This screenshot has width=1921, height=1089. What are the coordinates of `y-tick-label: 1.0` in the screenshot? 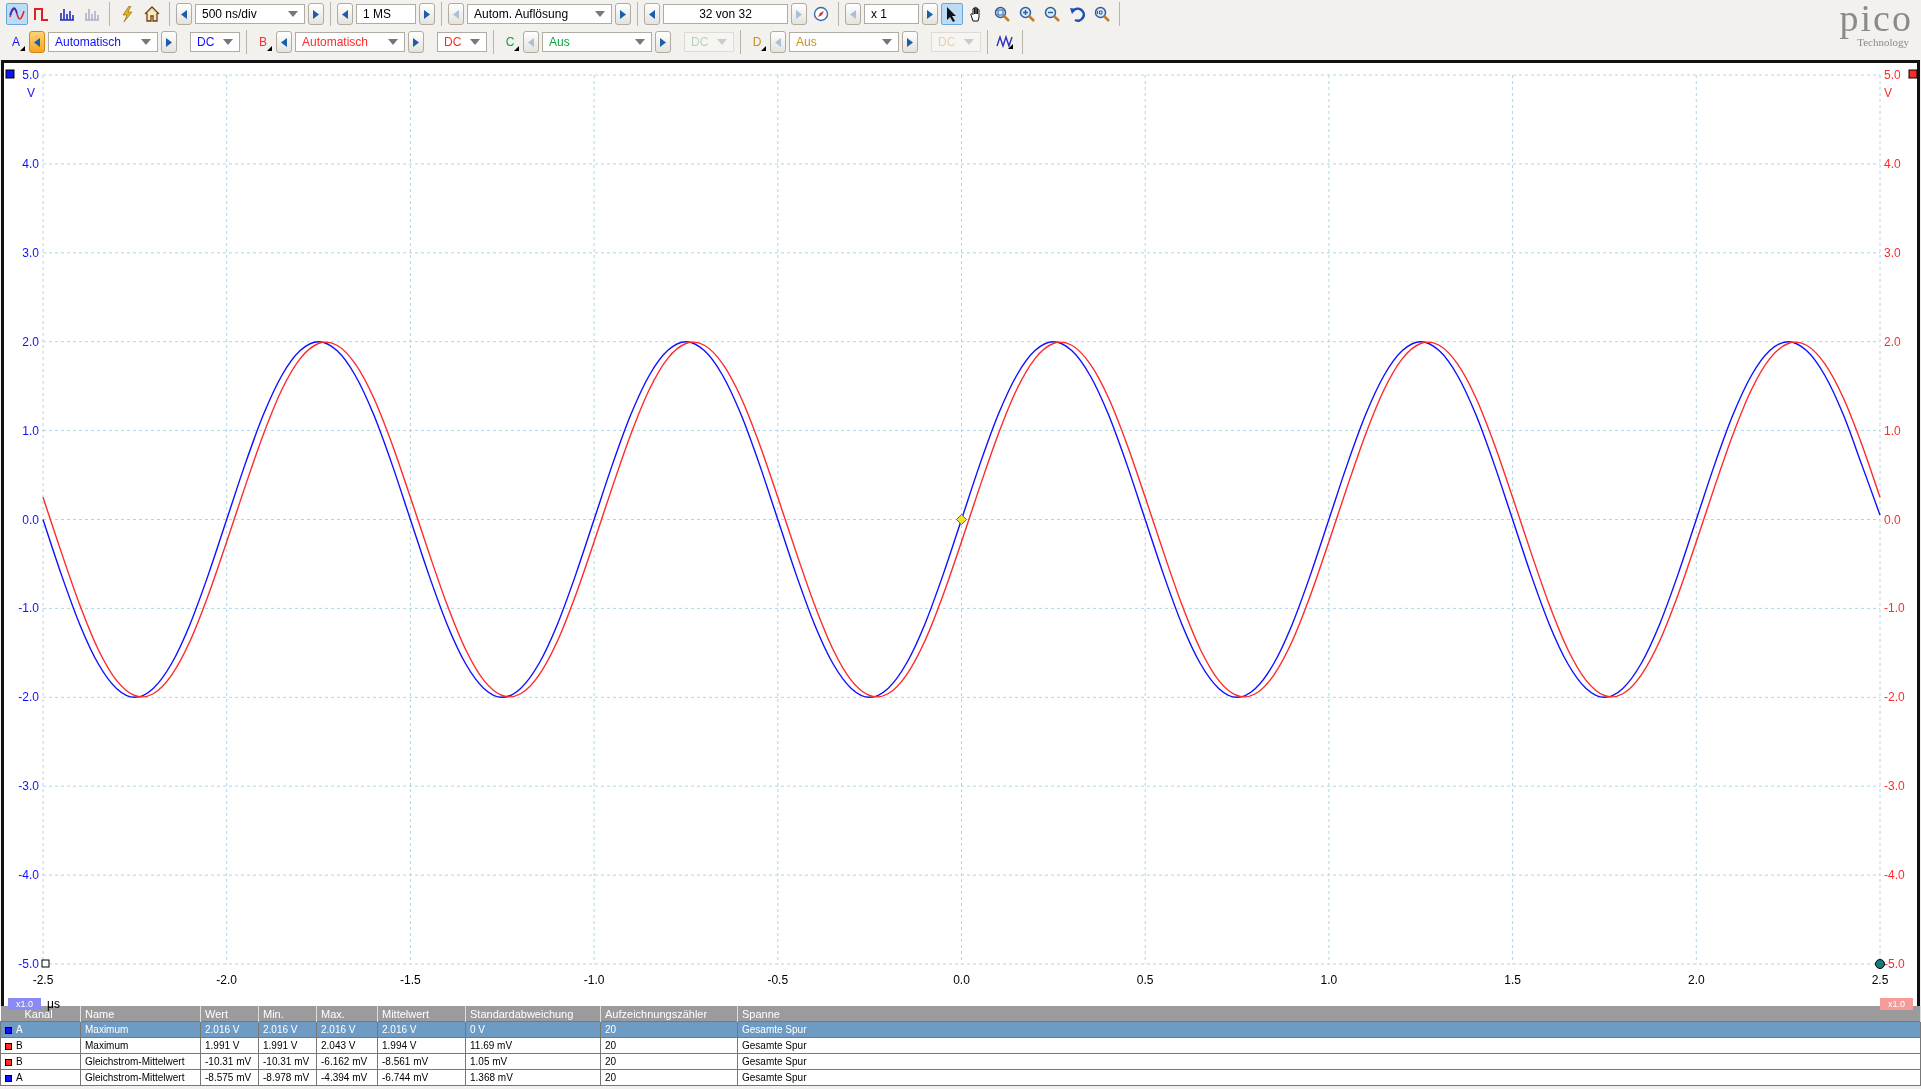 It's located at (30, 430).